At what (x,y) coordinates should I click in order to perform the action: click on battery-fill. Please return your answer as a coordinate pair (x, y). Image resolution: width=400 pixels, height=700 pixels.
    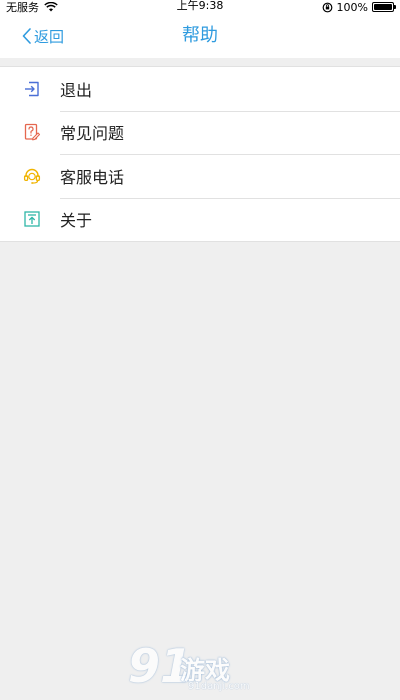
    Looking at the image, I should click on (383, 7).